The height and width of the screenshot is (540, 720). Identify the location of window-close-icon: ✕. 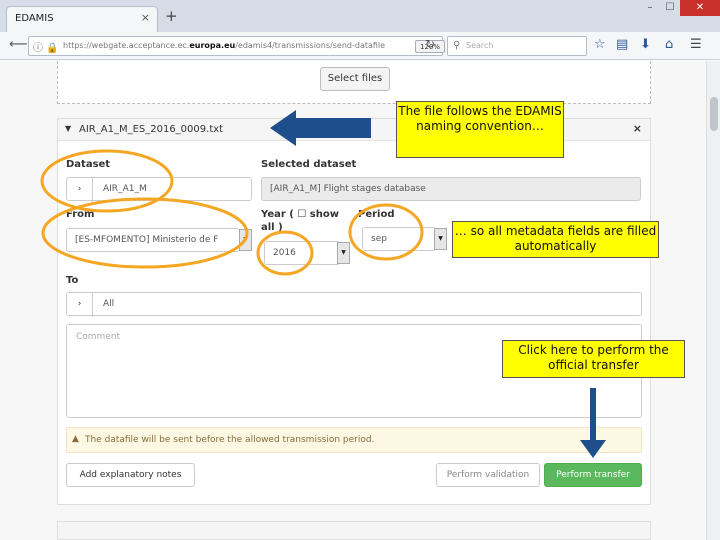
(700, 8).